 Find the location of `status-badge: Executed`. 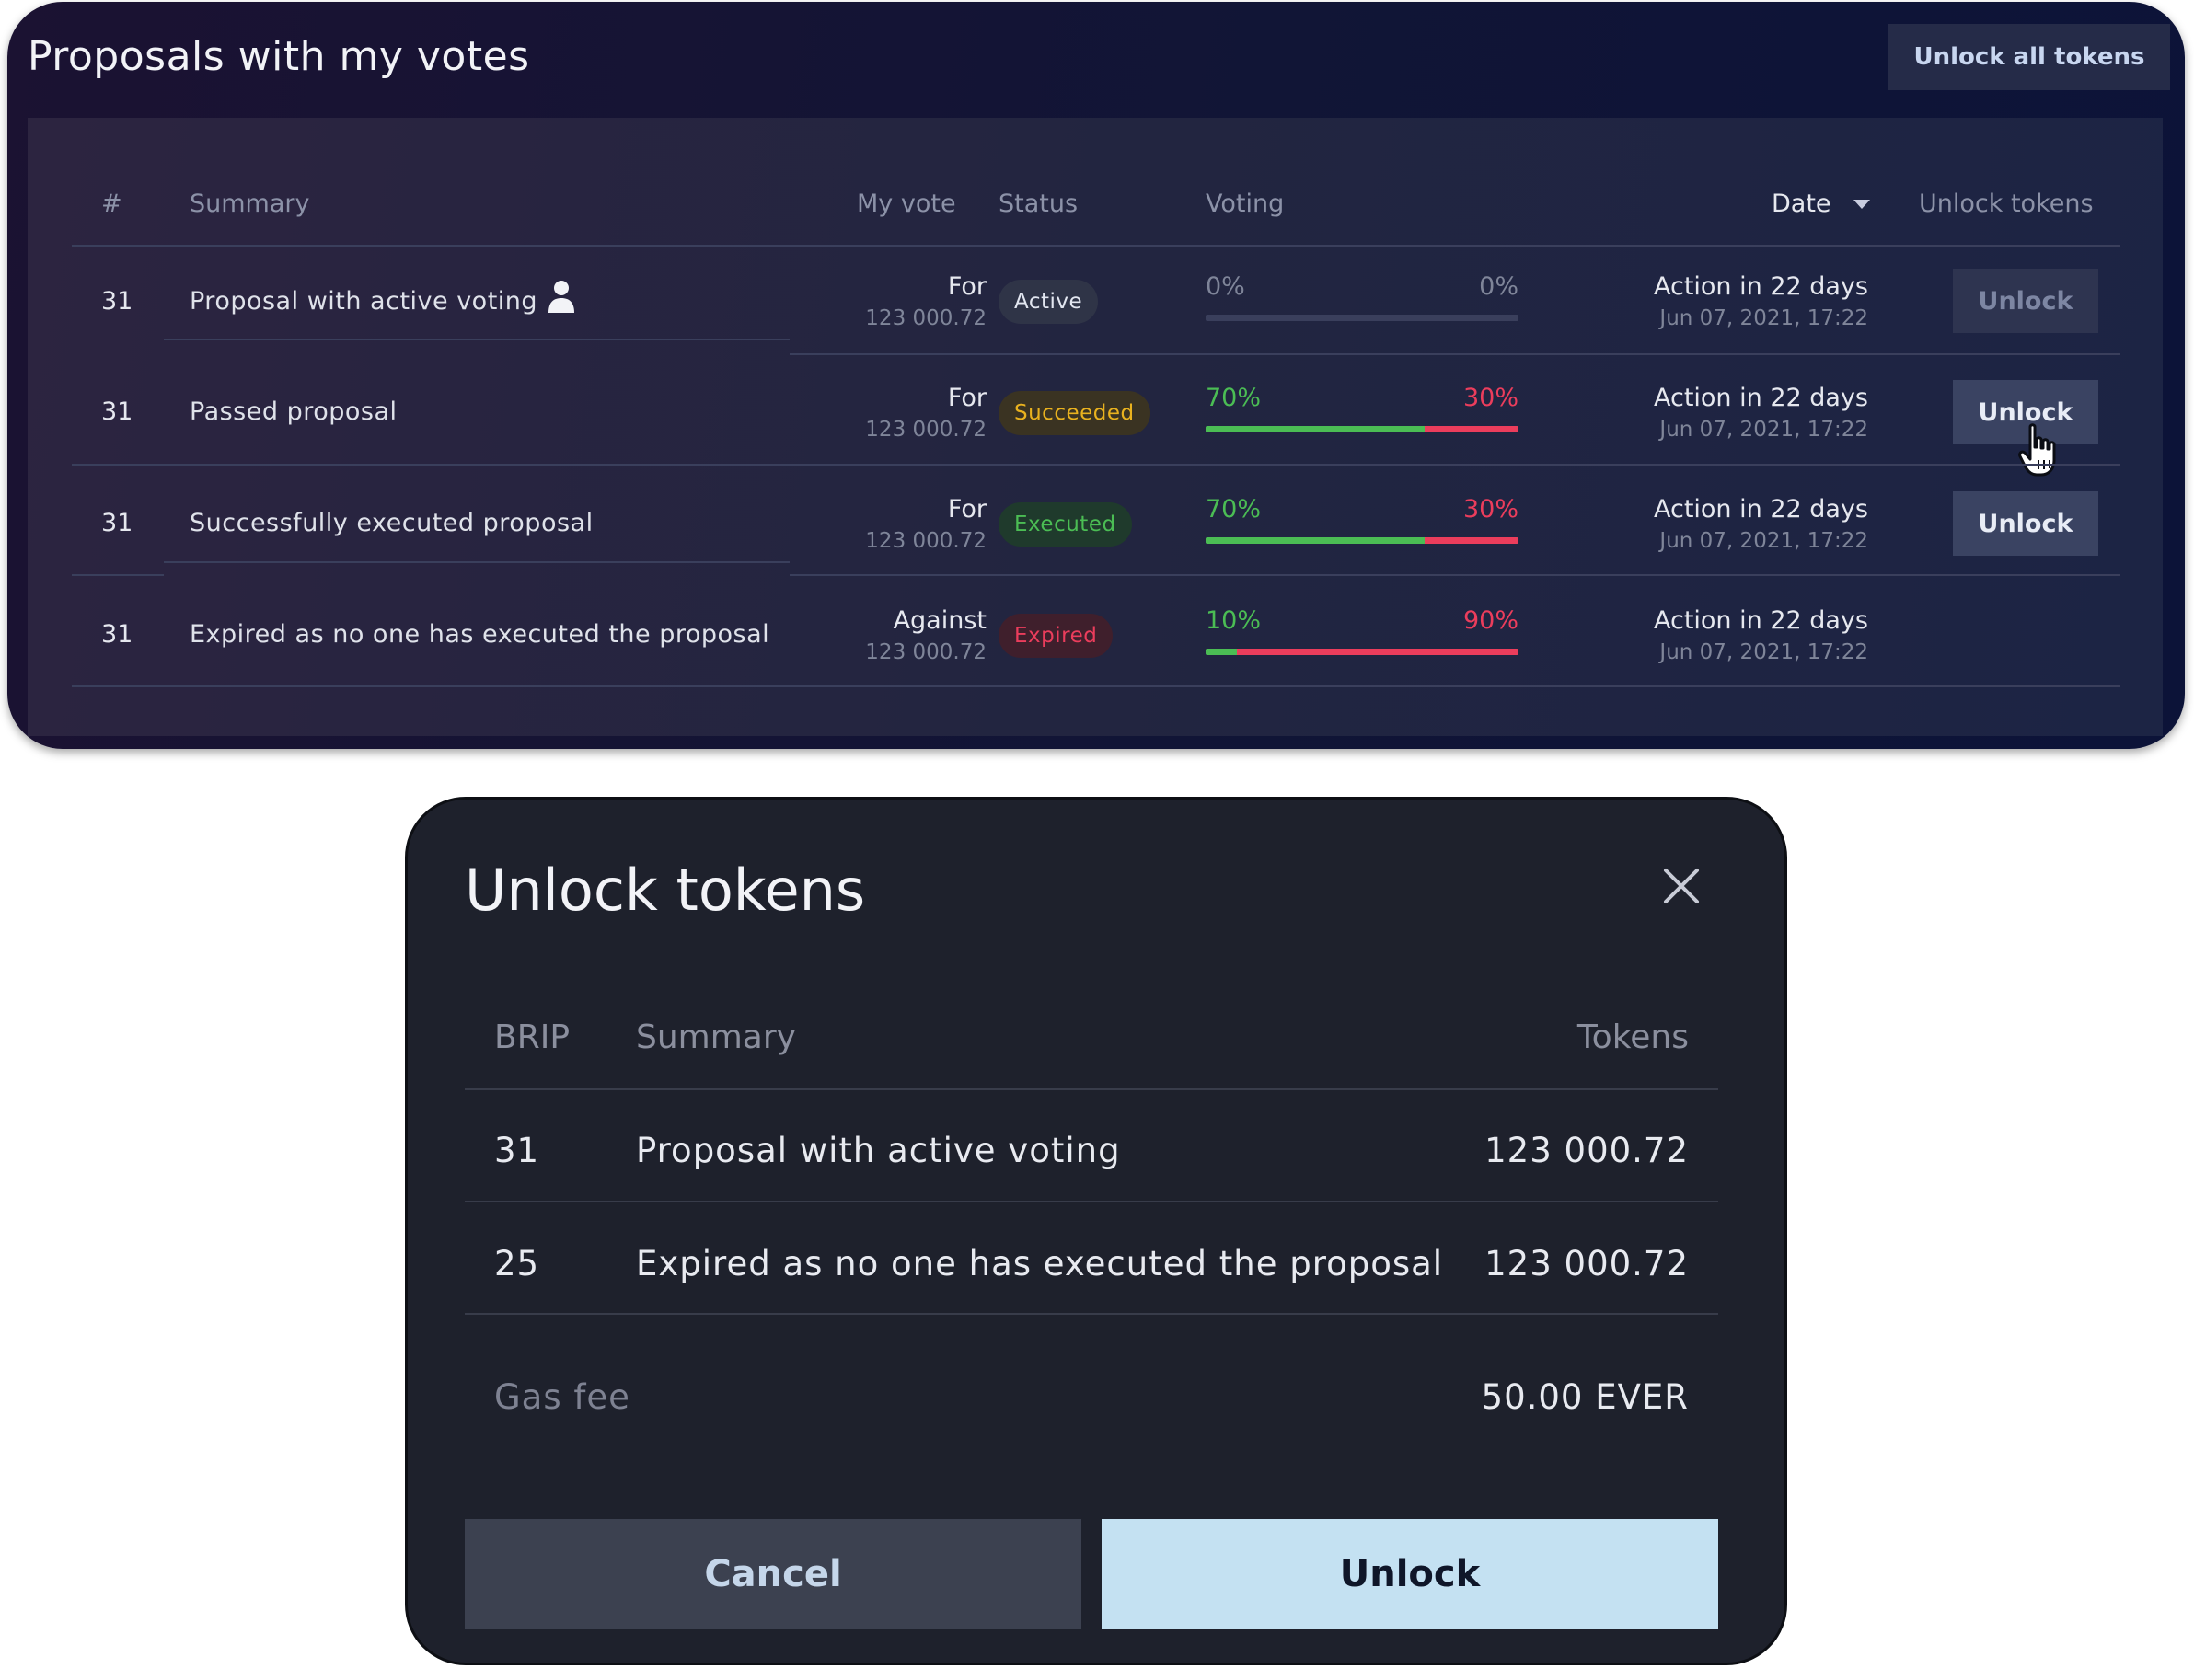

status-badge: Executed is located at coordinates (1065, 524).